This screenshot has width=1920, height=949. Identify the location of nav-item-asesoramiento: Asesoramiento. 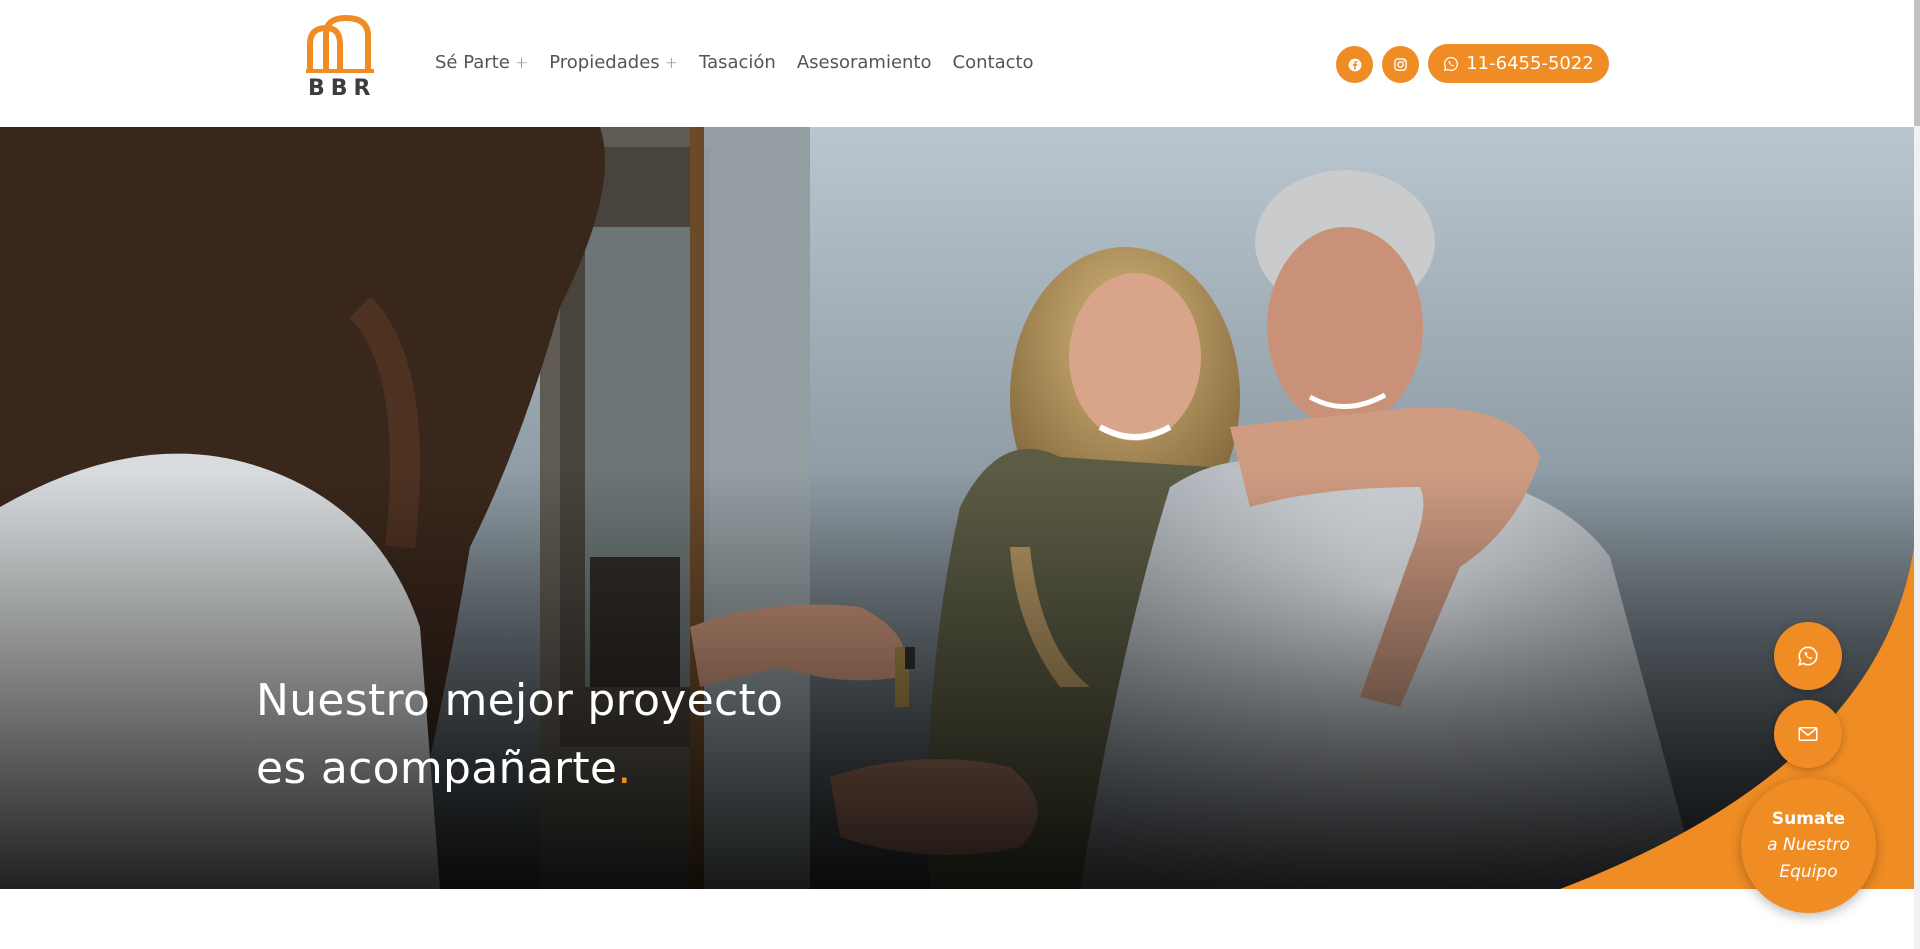
(864, 62).